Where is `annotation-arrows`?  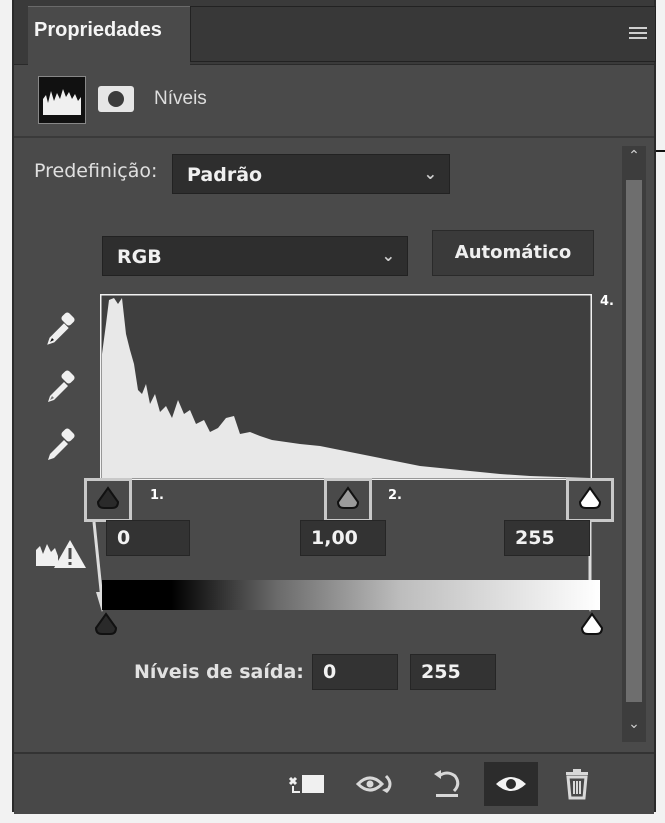
annotation-arrows is located at coordinates (344, 566).